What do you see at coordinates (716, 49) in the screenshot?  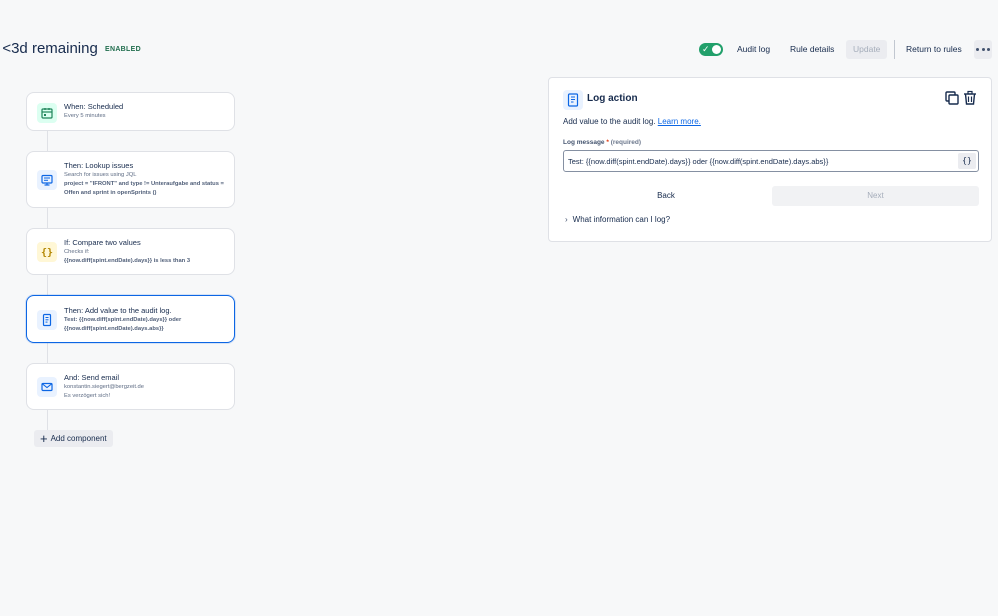 I see `toggle-knob` at bounding box center [716, 49].